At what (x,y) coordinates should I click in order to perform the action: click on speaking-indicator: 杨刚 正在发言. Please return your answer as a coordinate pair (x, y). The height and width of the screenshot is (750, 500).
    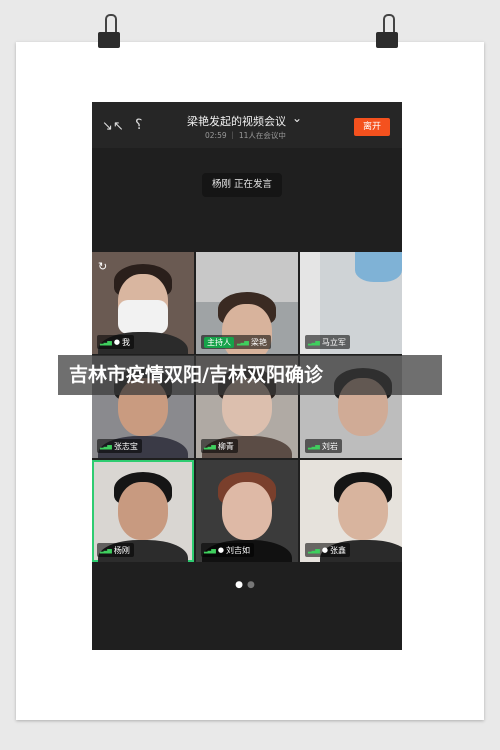
    Looking at the image, I should click on (242, 185).